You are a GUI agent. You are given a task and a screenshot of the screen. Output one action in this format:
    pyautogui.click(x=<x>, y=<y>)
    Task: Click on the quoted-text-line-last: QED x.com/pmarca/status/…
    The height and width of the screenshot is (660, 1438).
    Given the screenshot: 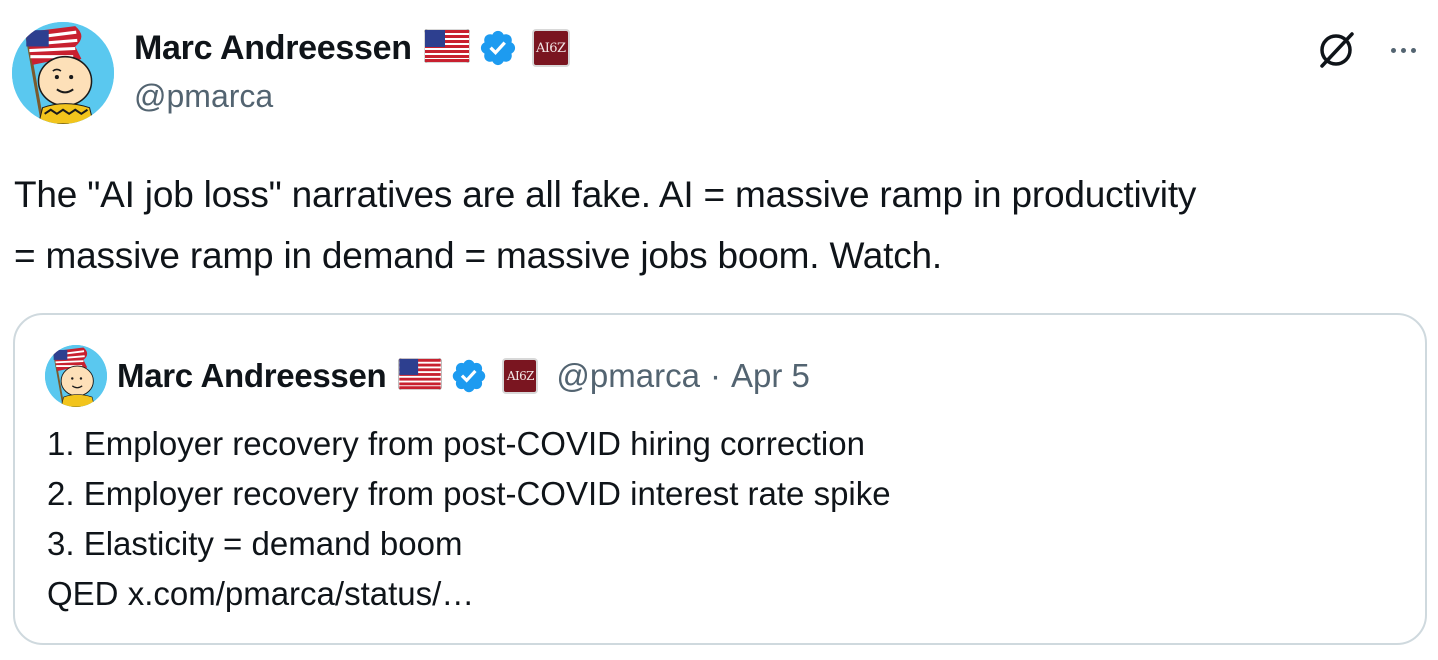 What is the action you would take?
    pyautogui.click(x=727, y=594)
    